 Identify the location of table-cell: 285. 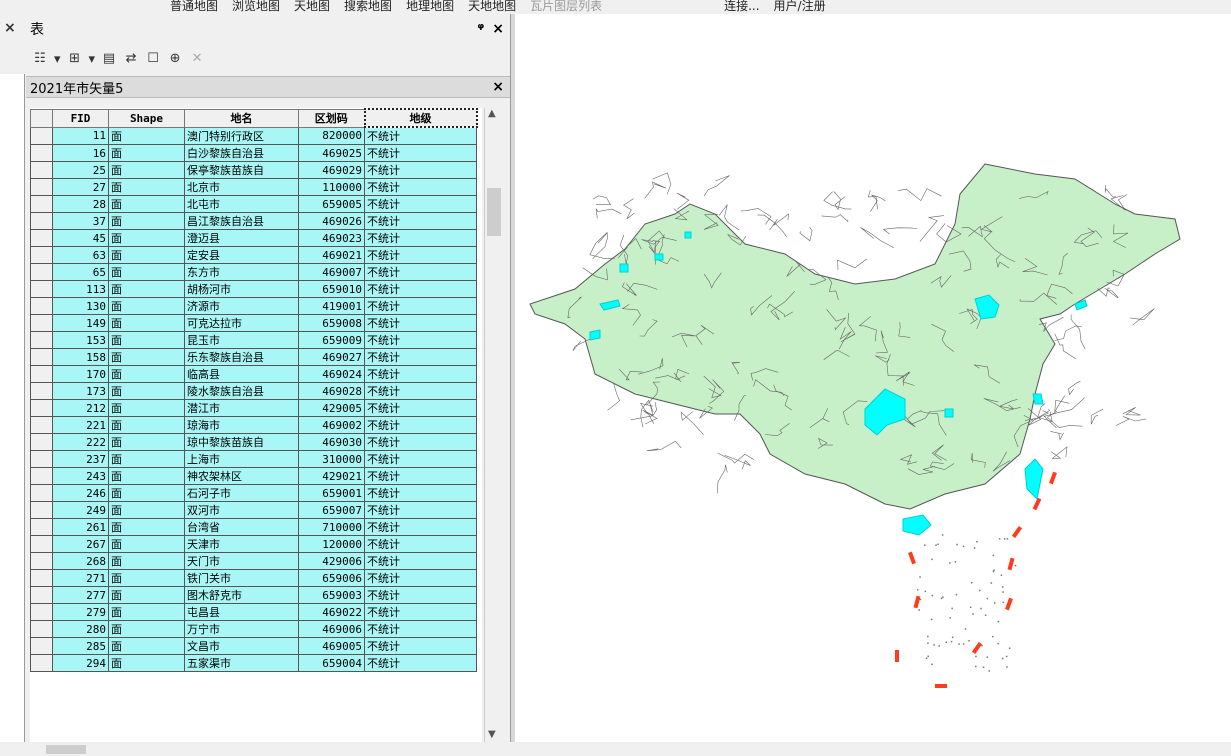
(80, 646).